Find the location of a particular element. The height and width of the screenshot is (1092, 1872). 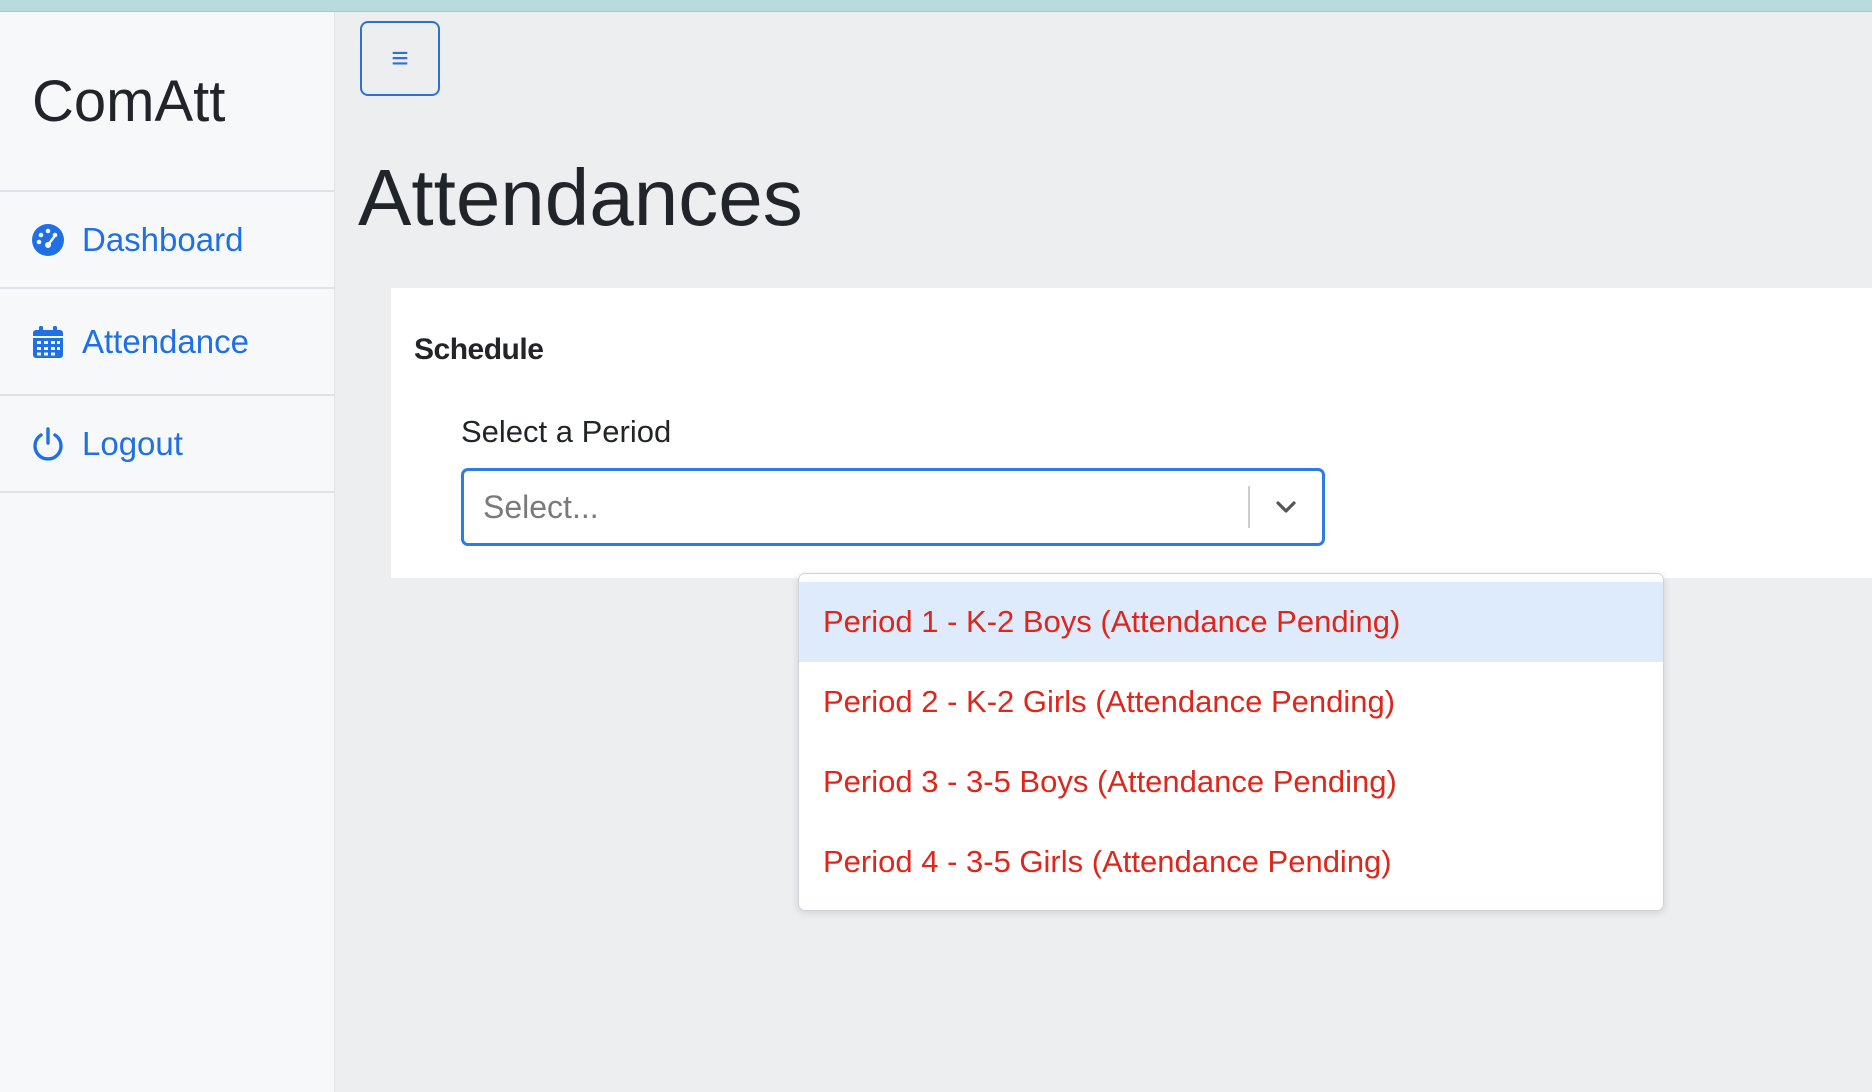

period-option: Period 1 - K-2 Boys (Attendance Pending) is located at coordinates (1231, 622).